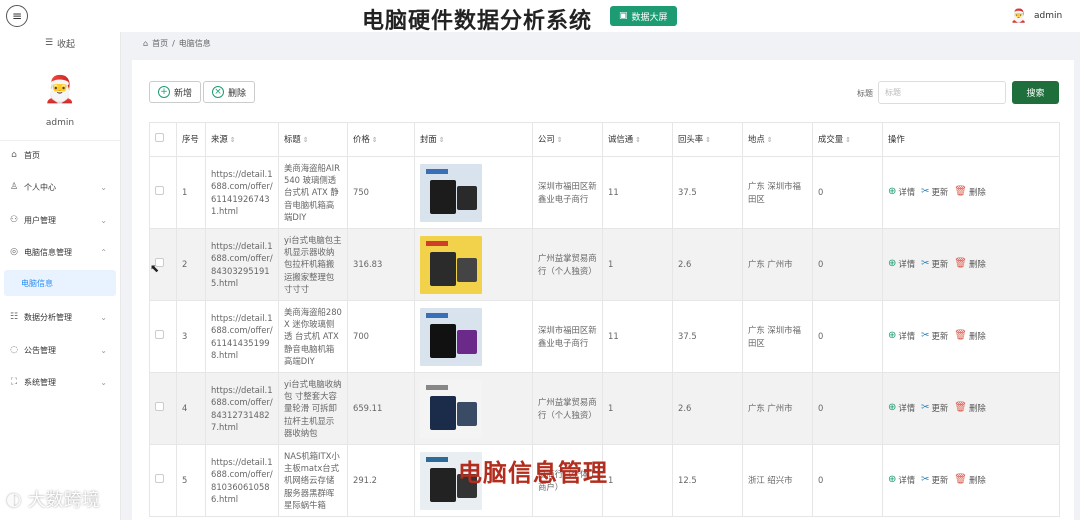 This screenshot has width=1080, height=520. I want to click on sidebar-item-label: 电脑信息管理, so click(48, 252).